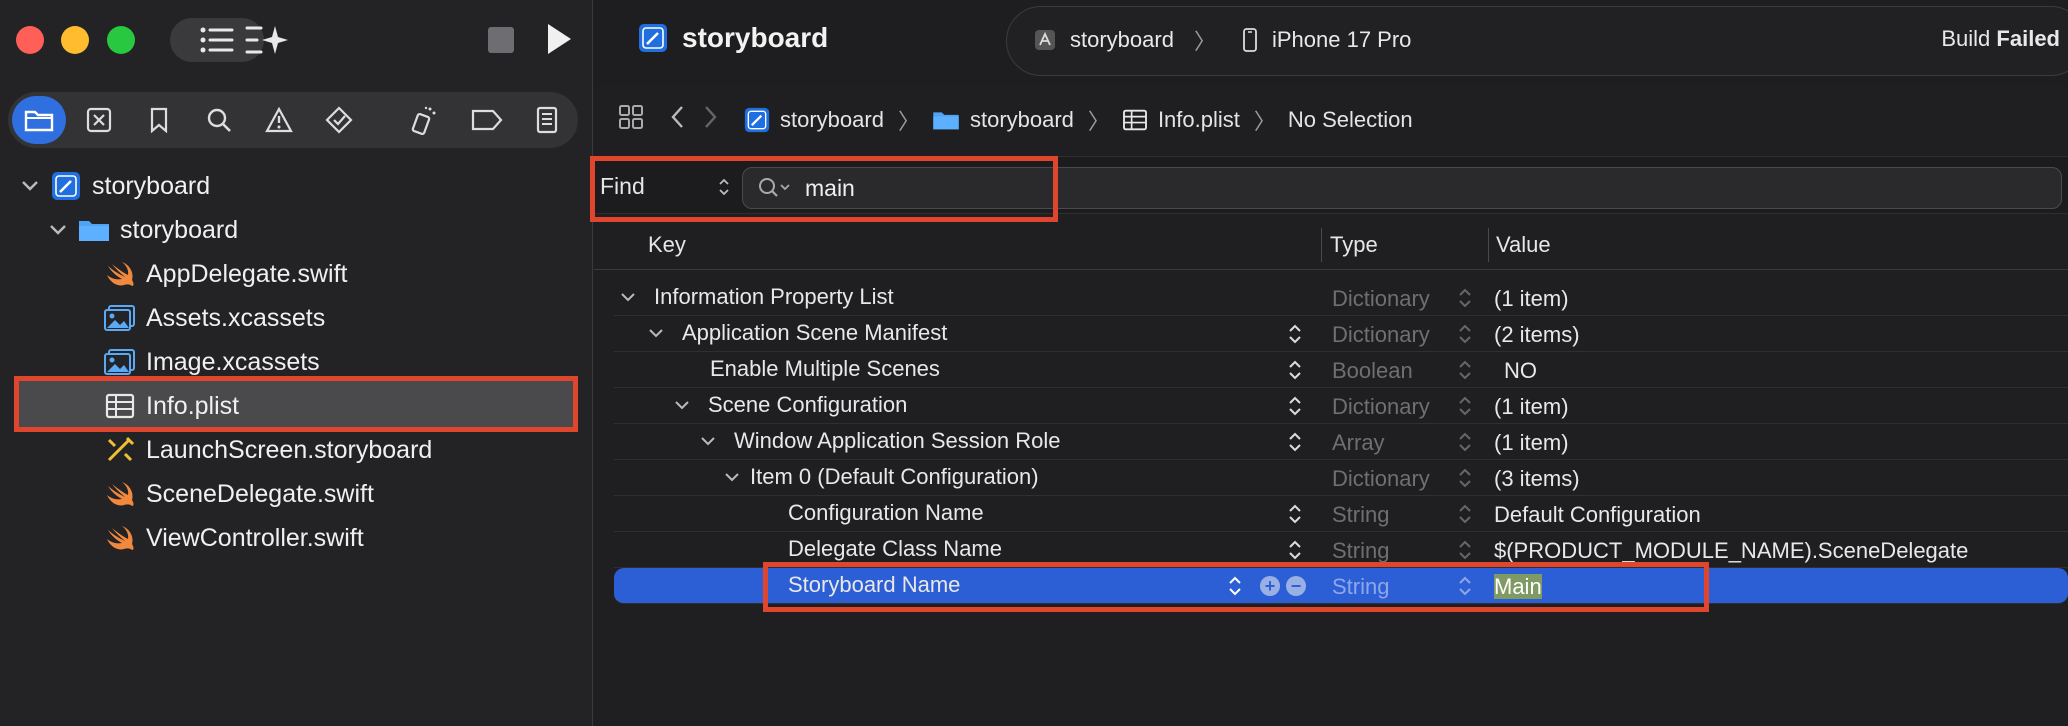 This screenshot has width=2068, height=726. What do you see at coordinates (559, 39) in the screenshot?
I see `run-button` at bounding box center [559, 39].